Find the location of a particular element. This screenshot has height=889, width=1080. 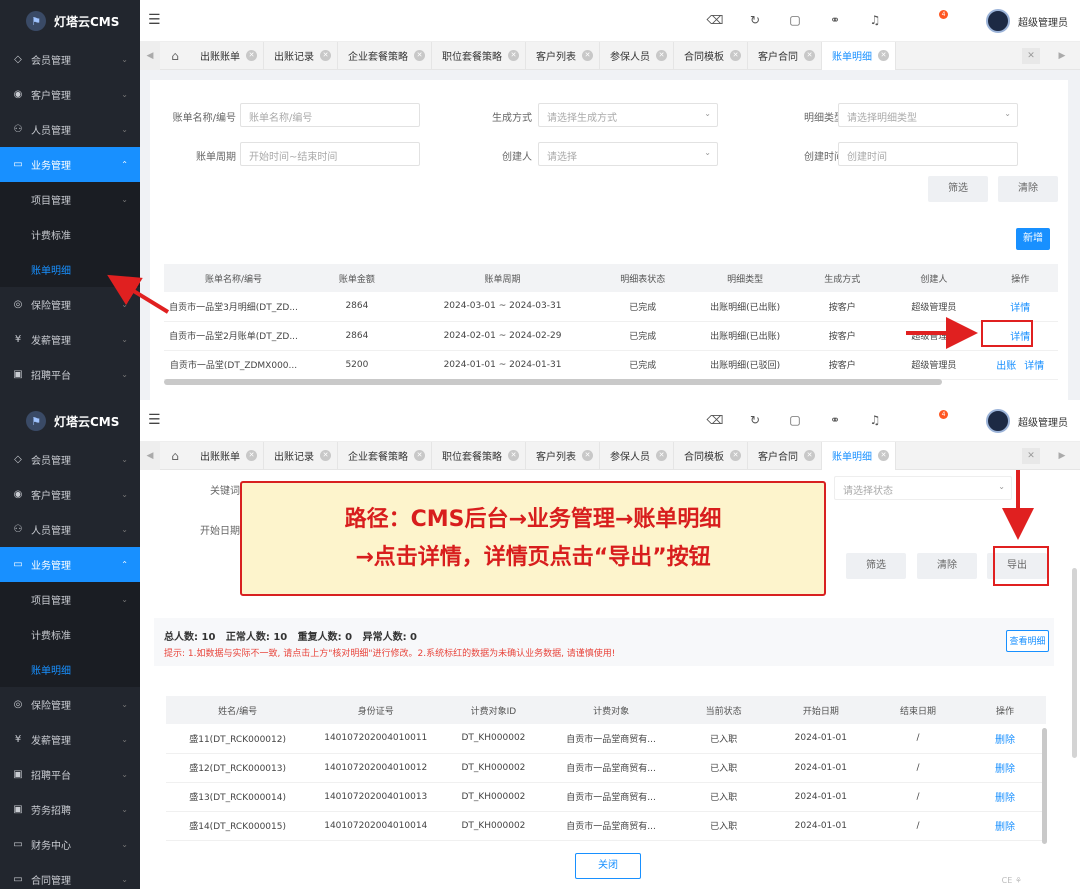

vertical-scrollbar is located at coordinates (1044, 786).